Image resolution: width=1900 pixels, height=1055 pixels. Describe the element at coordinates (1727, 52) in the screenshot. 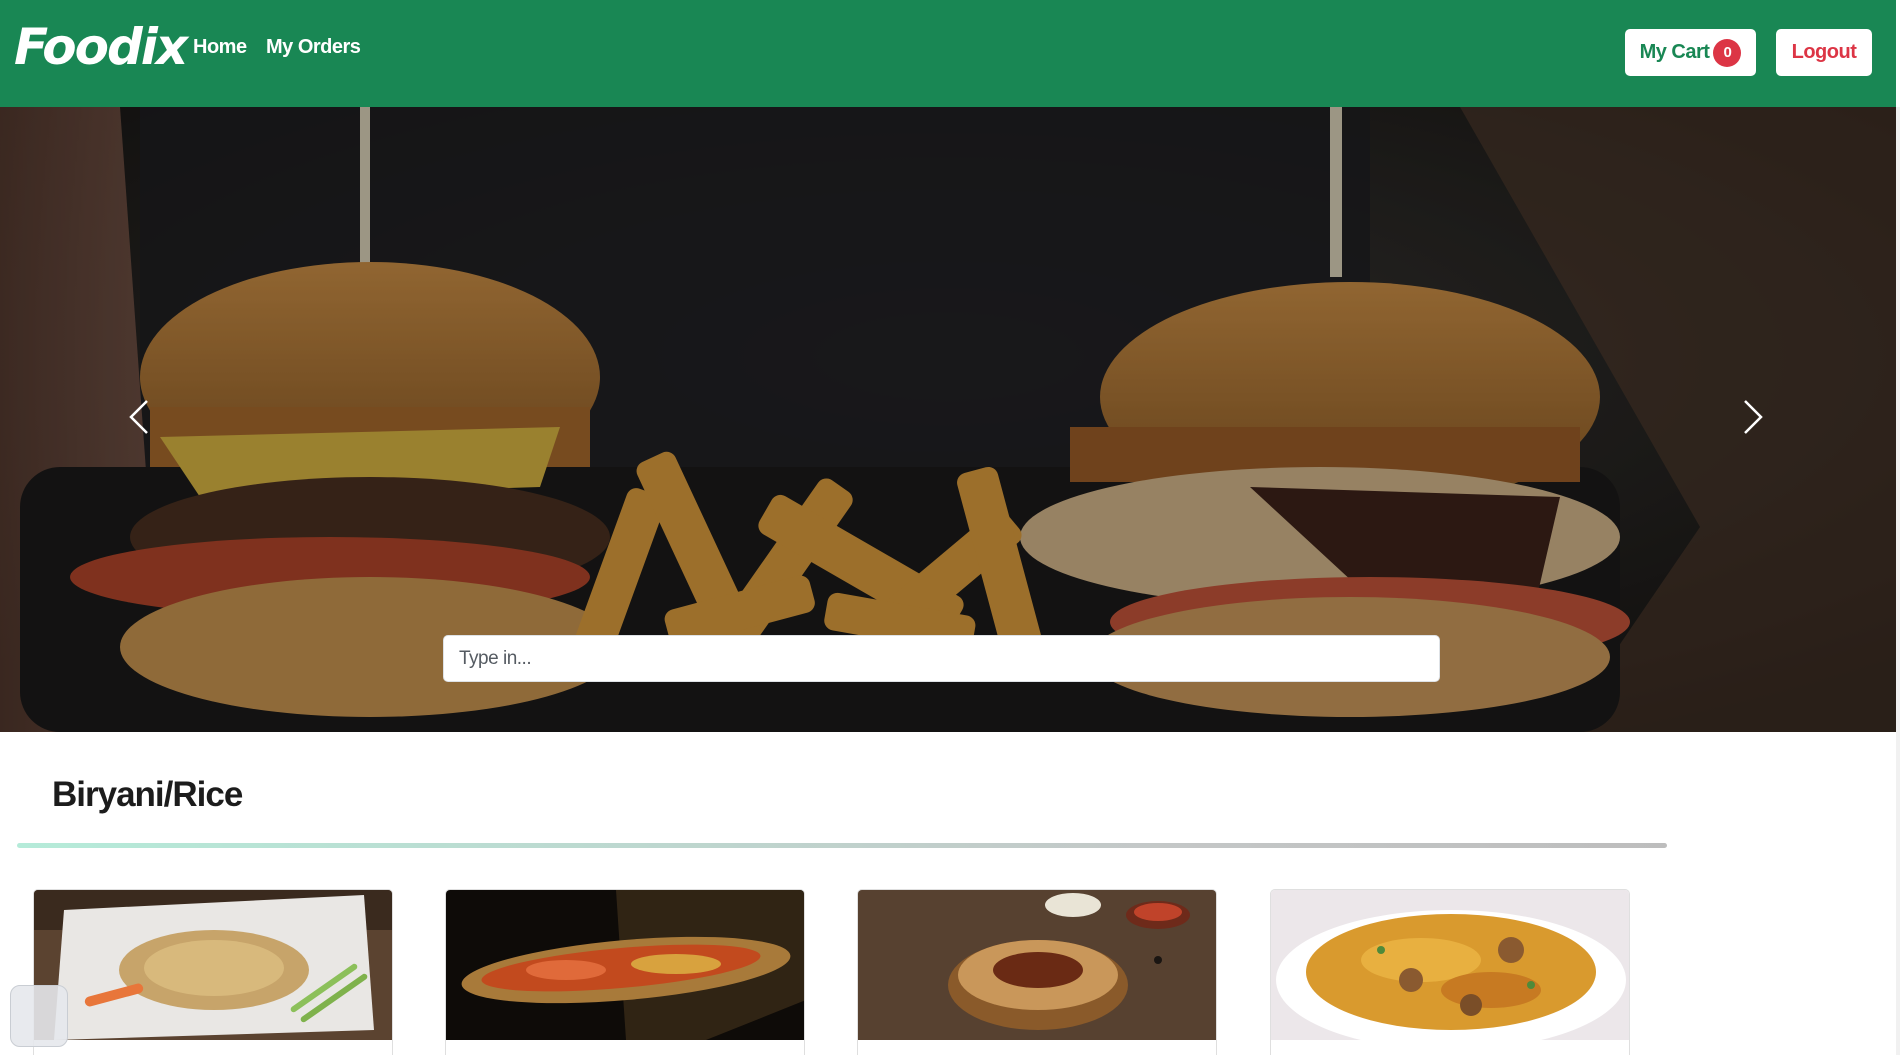

I see `cart-count-badge: 0` at that location.